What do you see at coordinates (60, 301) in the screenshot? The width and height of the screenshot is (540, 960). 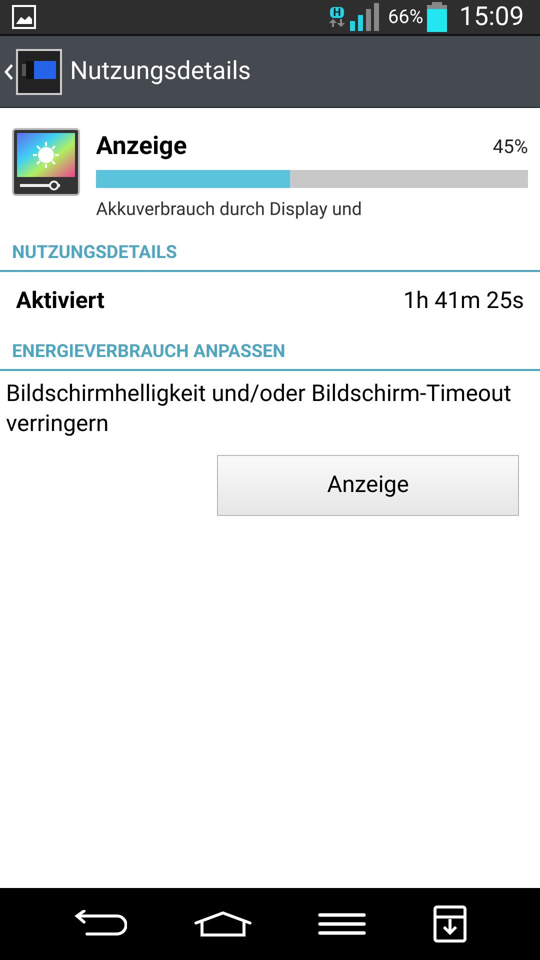 I see `row-label: Aktiviert` at bounding box center [60, 301].